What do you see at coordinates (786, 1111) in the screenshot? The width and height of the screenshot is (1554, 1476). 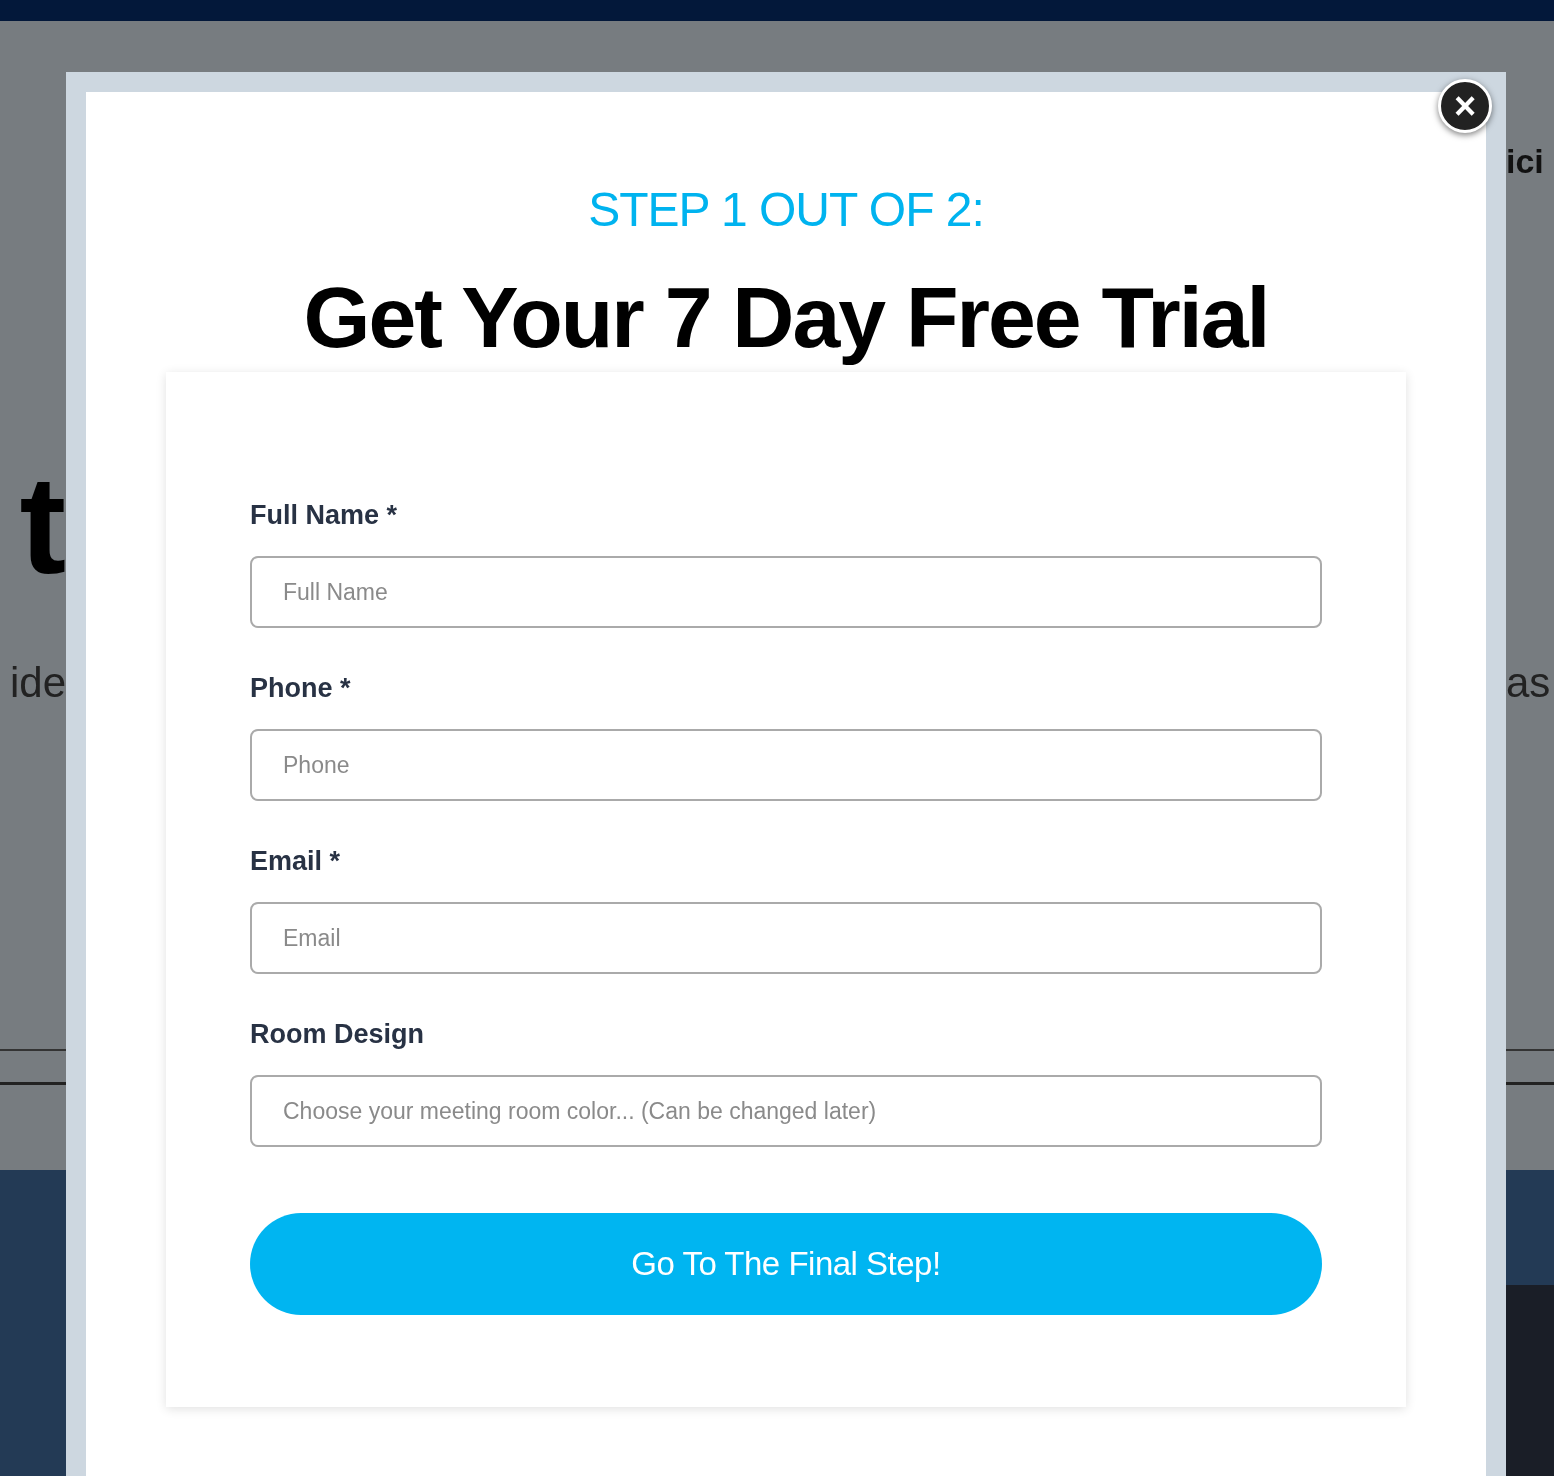 I see `input-field: Choose your meeting room color... (Can be changed later)` at bounding box center [786, 1111].